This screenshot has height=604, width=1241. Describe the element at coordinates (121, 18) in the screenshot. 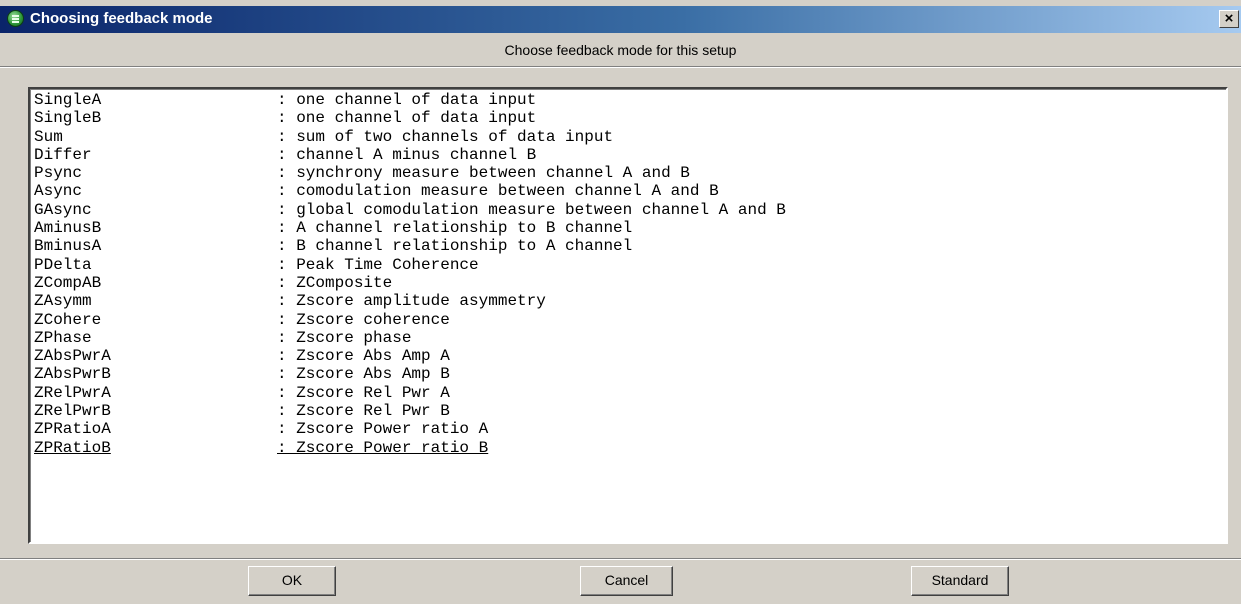

I see `window-title: Choosing feedback mode` at that location.